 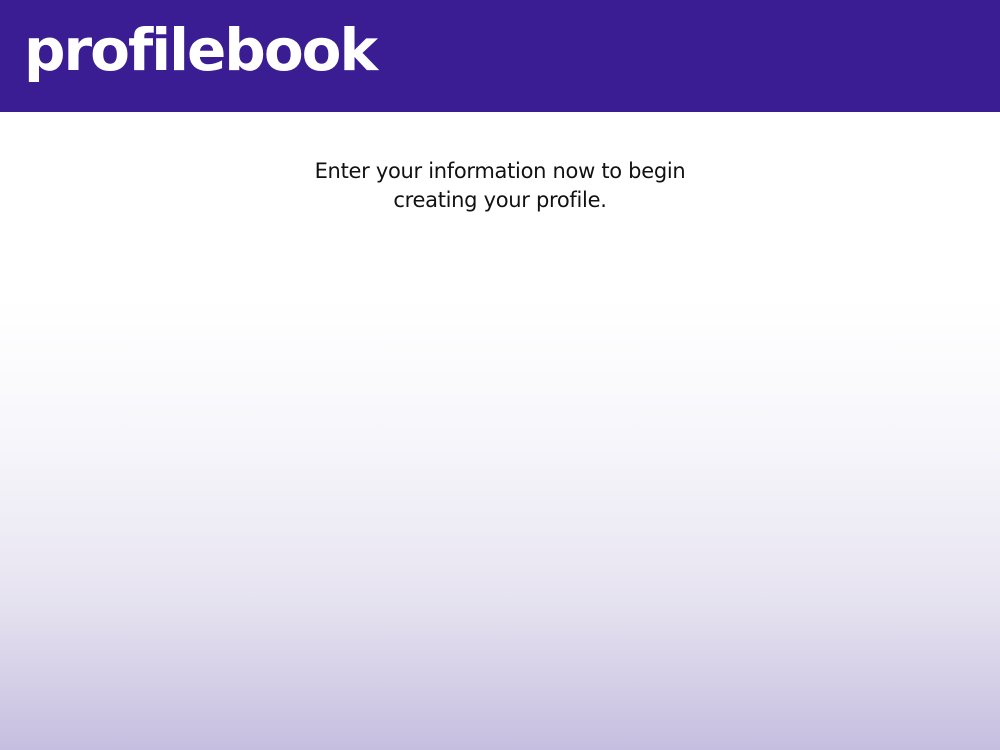 I want to click on app-header: profilebook, so click(x=500, y=56).